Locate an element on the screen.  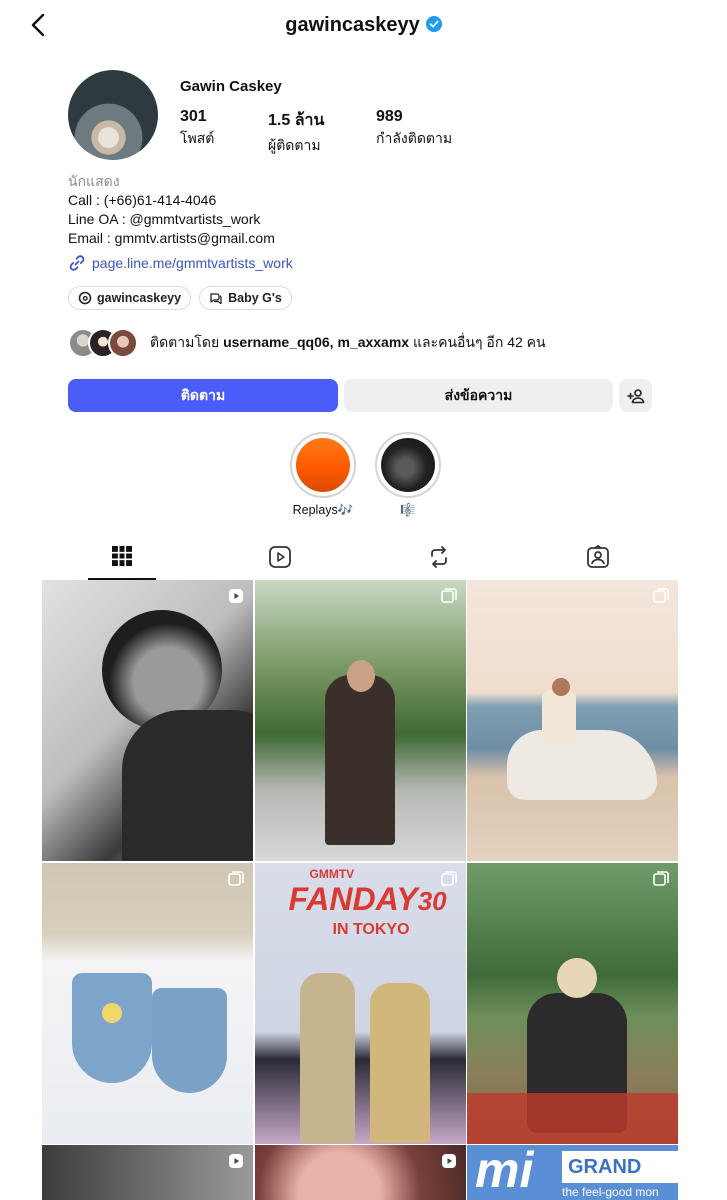
stat-following: 989 กำลังติดตาม is located at coordinates (414, 129).